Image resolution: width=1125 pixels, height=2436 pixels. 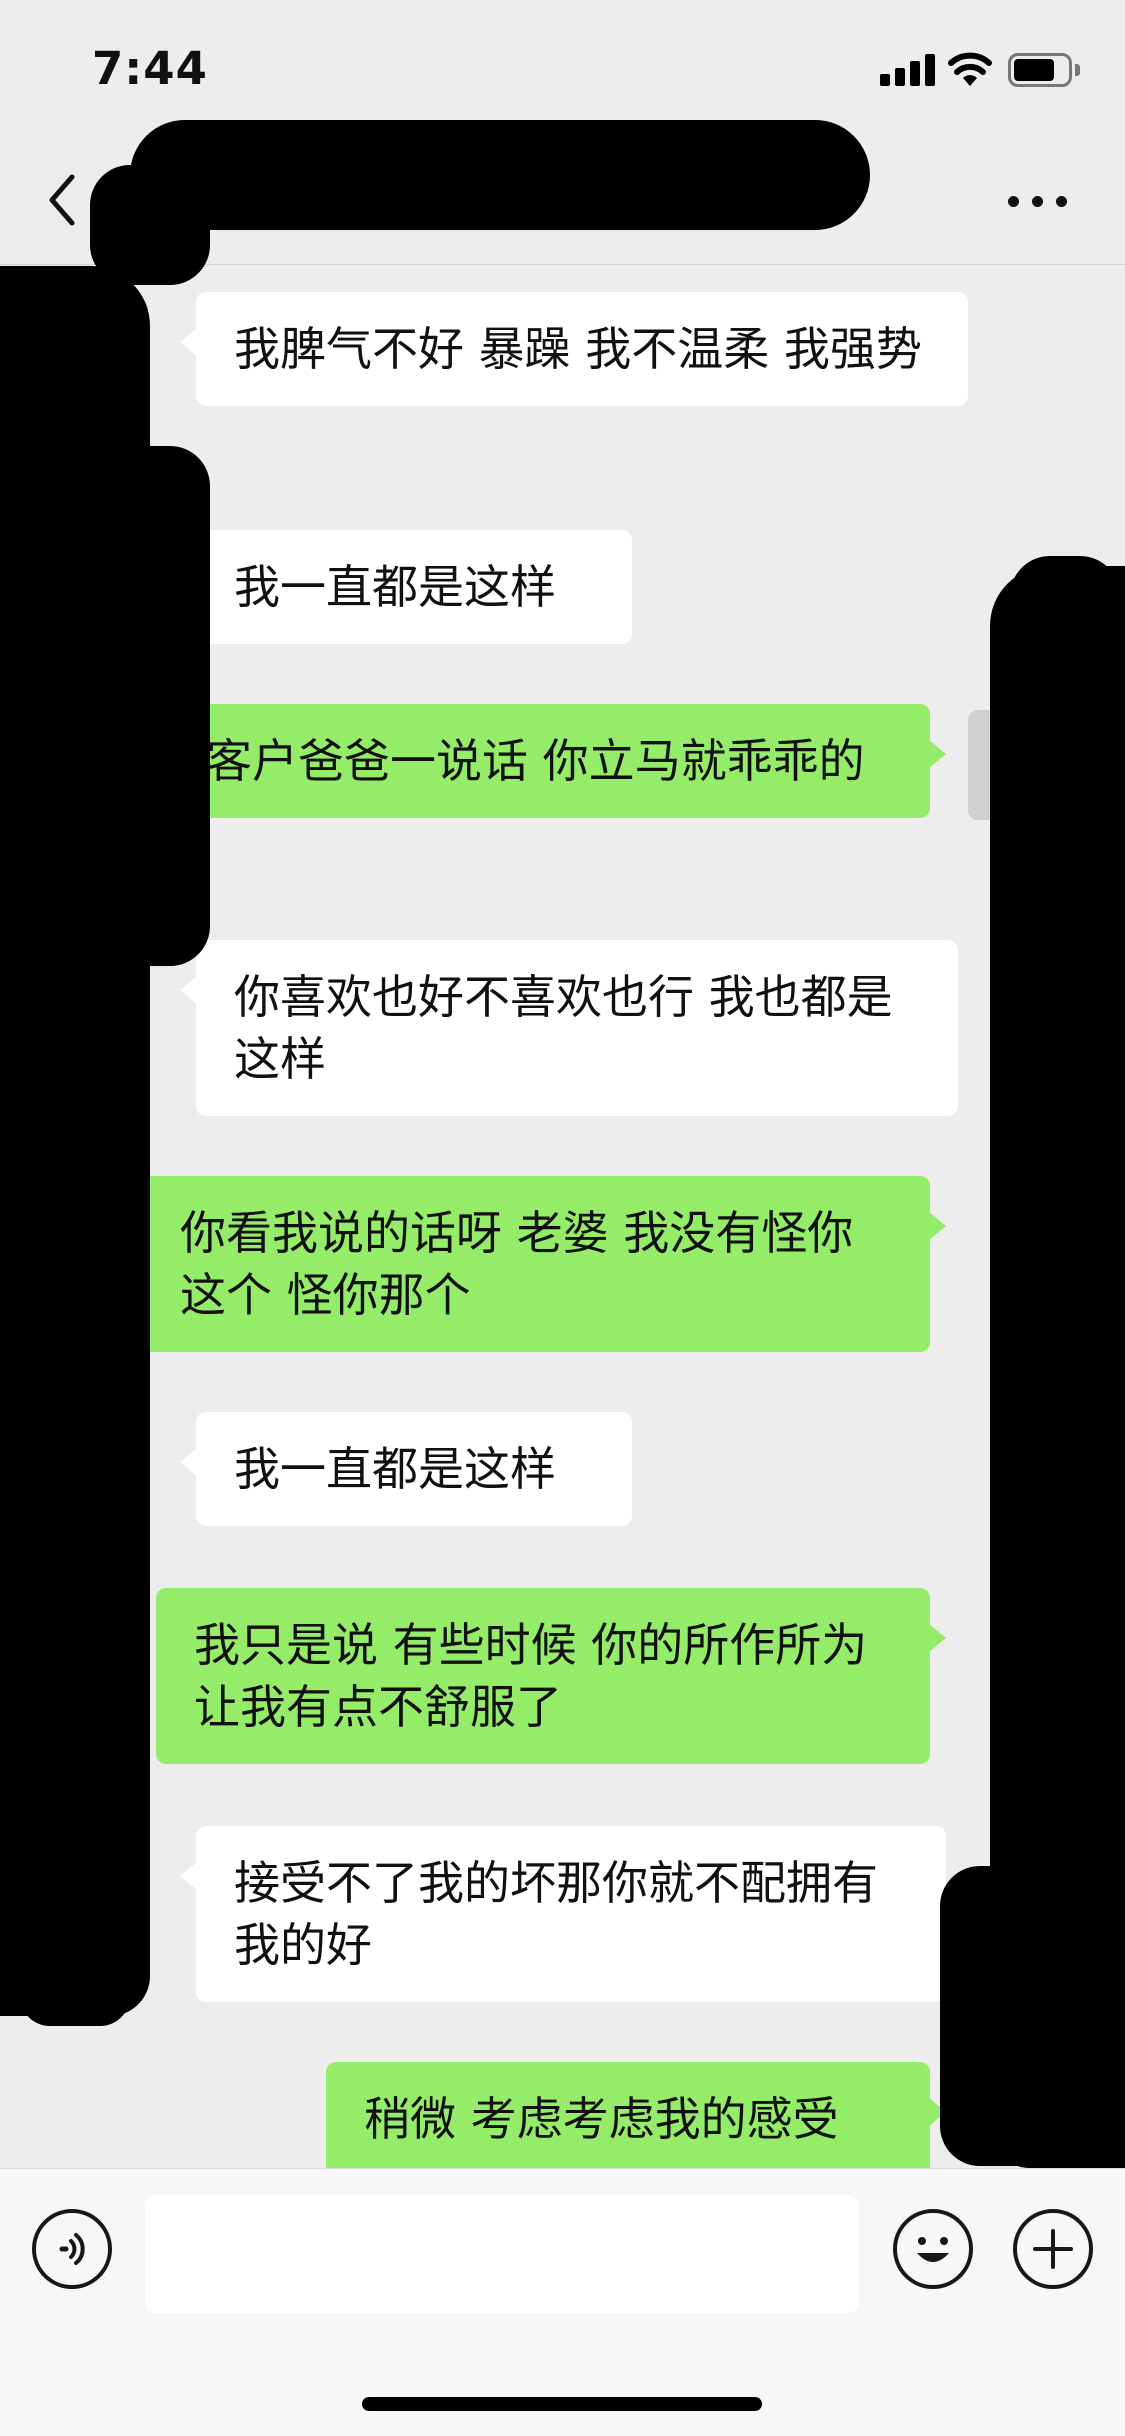 I want to click on message-bubble: 稍微 考虑考虑我的感受, so click(x=636, y=2115).